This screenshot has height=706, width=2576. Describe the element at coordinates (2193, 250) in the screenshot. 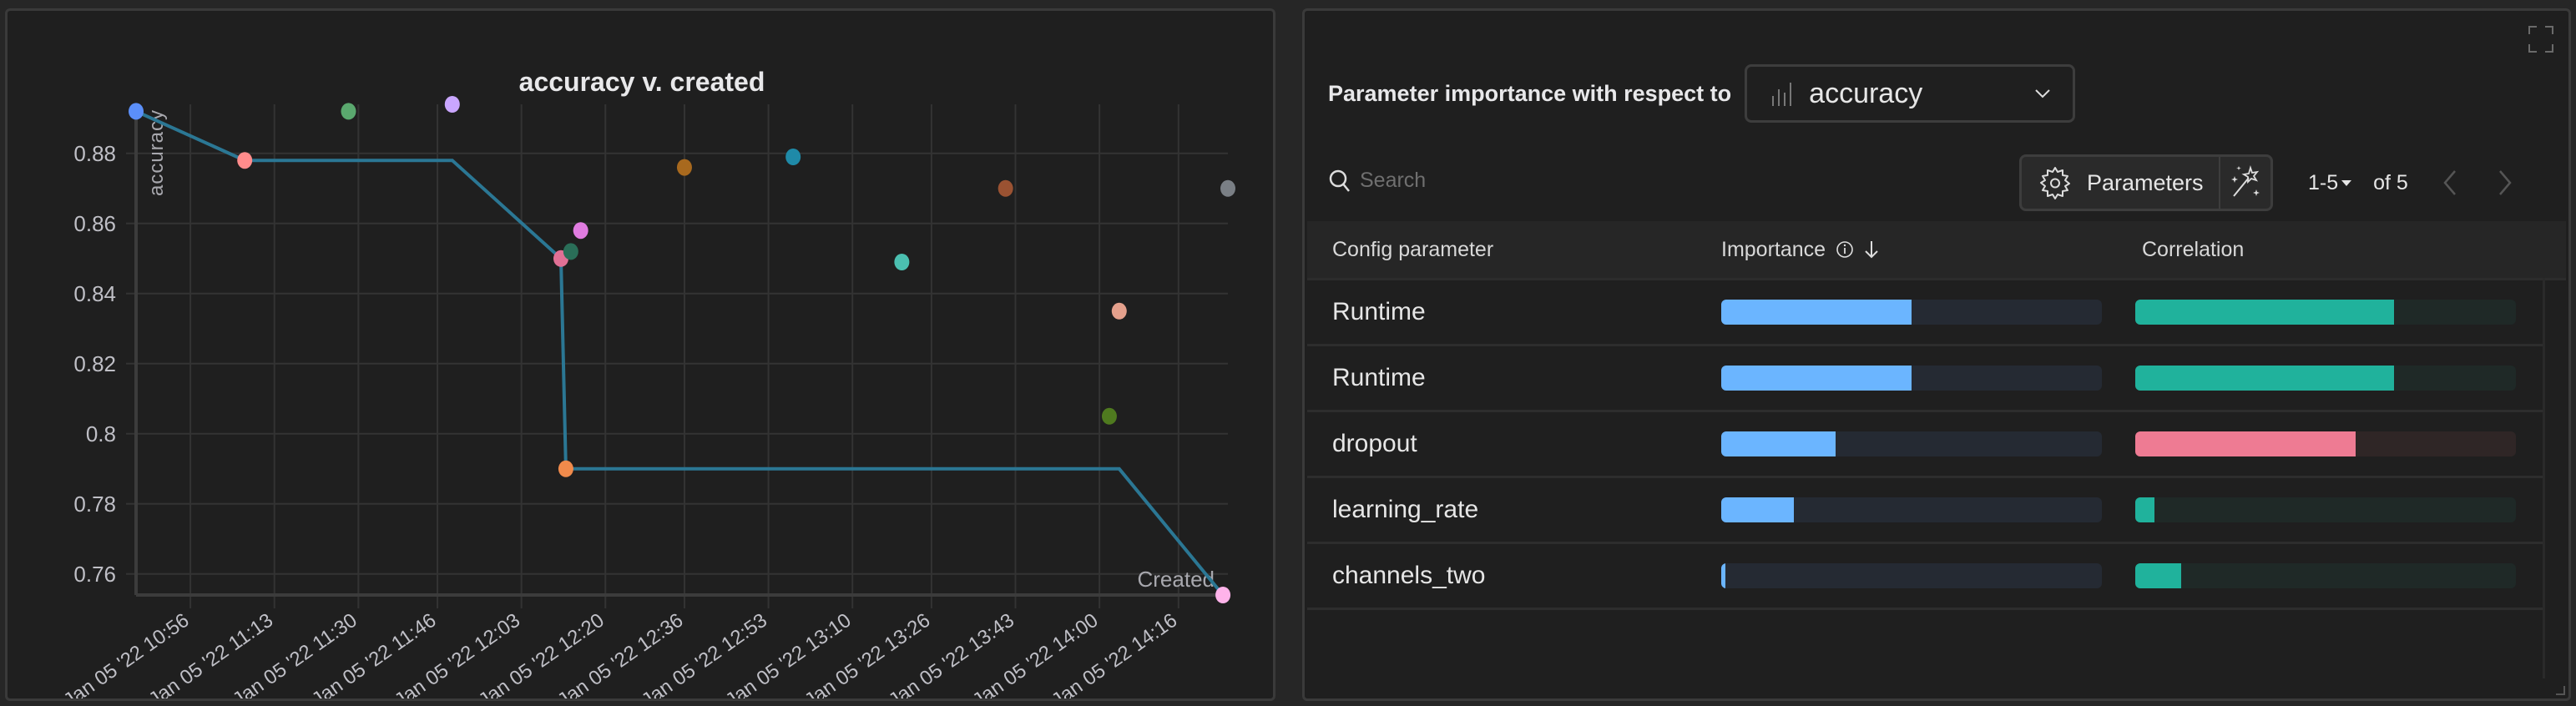

I see `column-header-correlation: Correlation` at that location.